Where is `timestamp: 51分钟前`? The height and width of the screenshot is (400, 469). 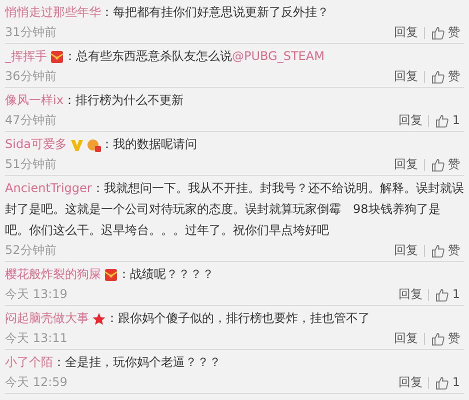 timestamp: 51分钟前 is located at coordinates (30, 164).